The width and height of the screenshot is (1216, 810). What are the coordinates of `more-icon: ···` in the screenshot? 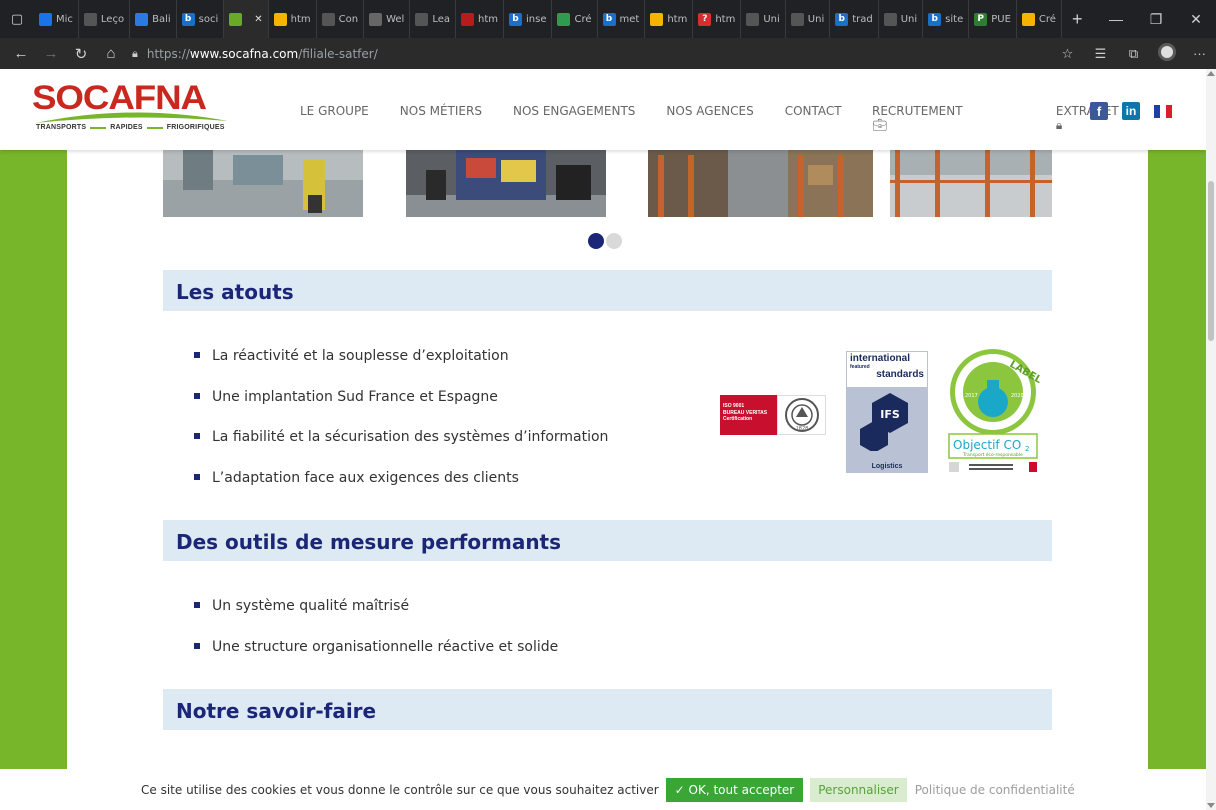 It's located at (1199, 53).